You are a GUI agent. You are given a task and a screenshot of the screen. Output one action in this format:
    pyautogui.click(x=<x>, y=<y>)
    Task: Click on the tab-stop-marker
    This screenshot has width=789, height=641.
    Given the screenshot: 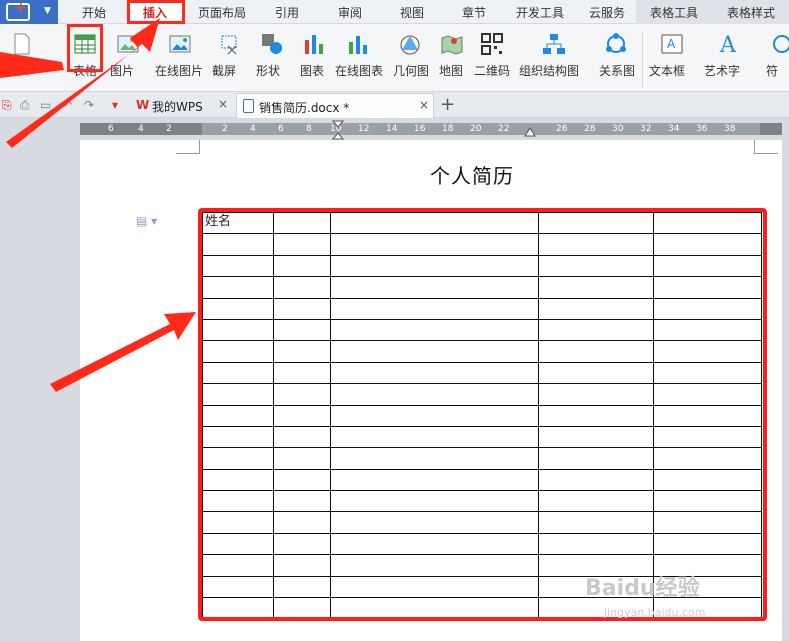 What is the action you would take?
    pyautogui.click(x=530, y=132)
    